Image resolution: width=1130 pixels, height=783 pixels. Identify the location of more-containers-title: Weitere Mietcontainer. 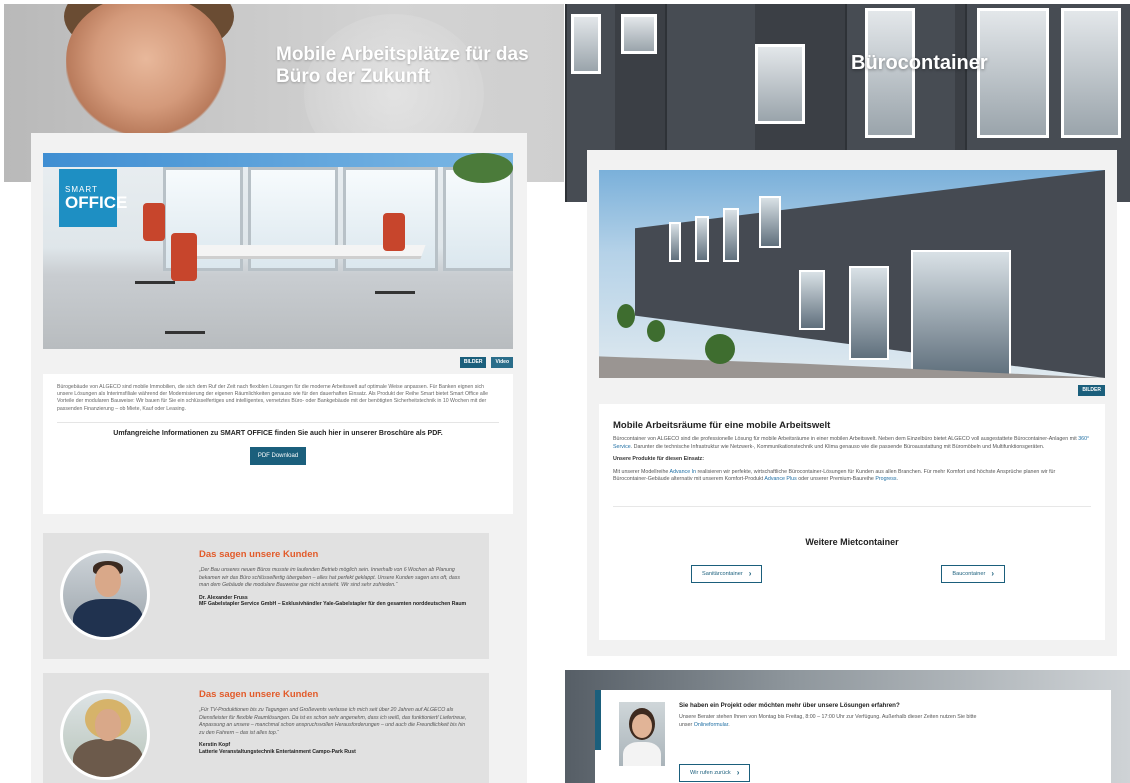
(852, 541).